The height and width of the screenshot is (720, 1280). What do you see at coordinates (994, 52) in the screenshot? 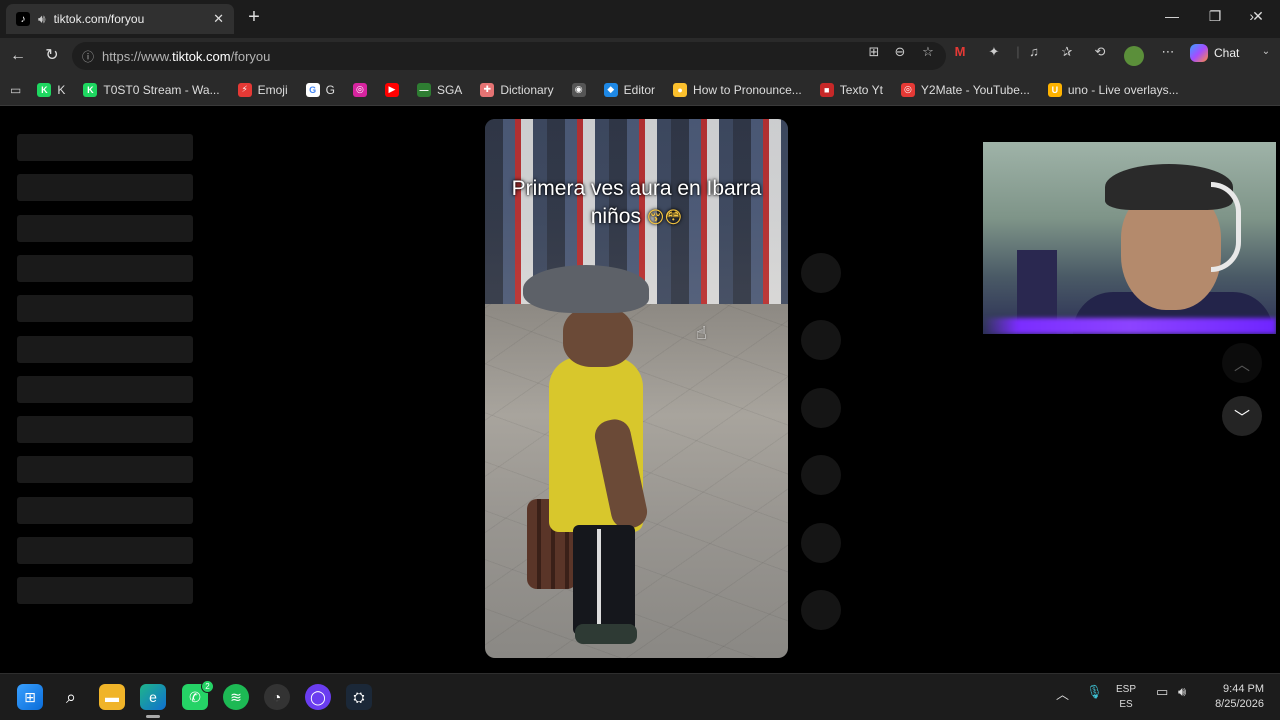
I see `extensions-icon: ✦` at bounding box center [994, 52].